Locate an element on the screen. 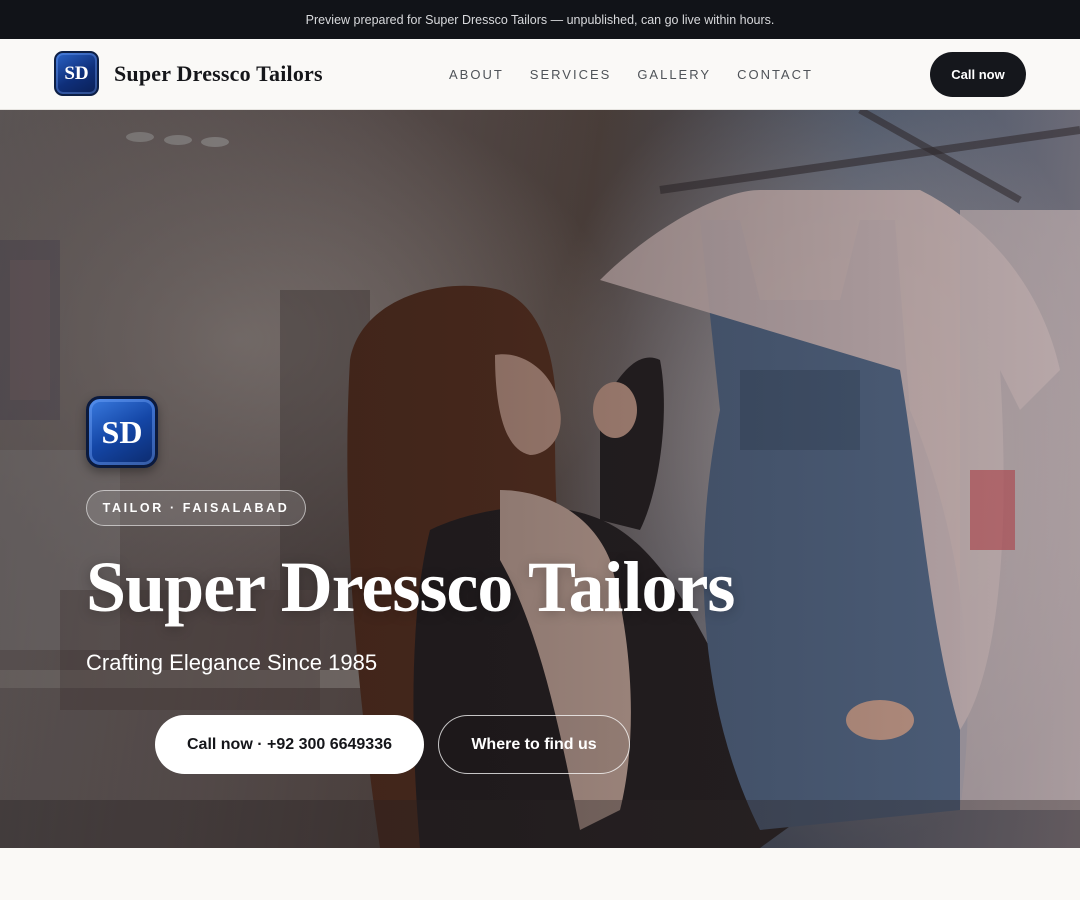 The image size is (1080, 900). hero-subtitle: Crafting Elegance Since 1985 is located at coordinates (232, 662).